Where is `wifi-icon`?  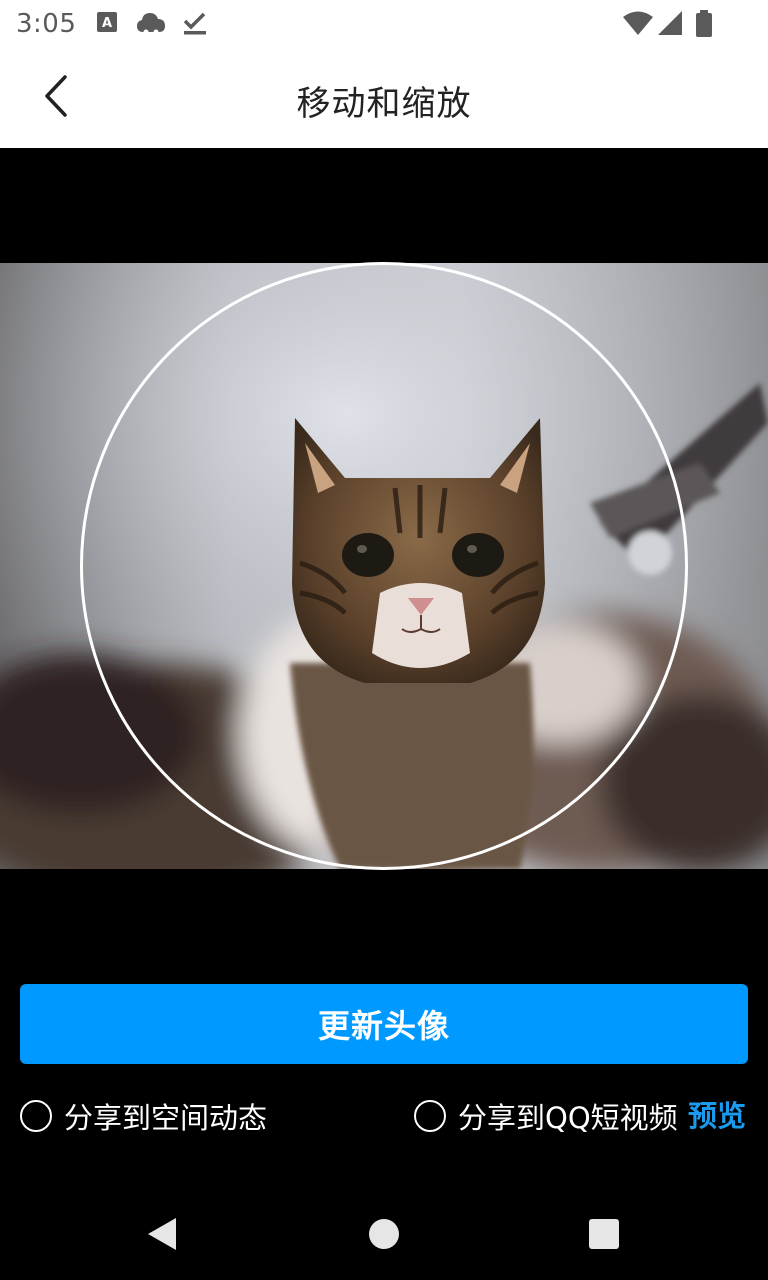 wifi-icon is located at coordinates (638, 25).